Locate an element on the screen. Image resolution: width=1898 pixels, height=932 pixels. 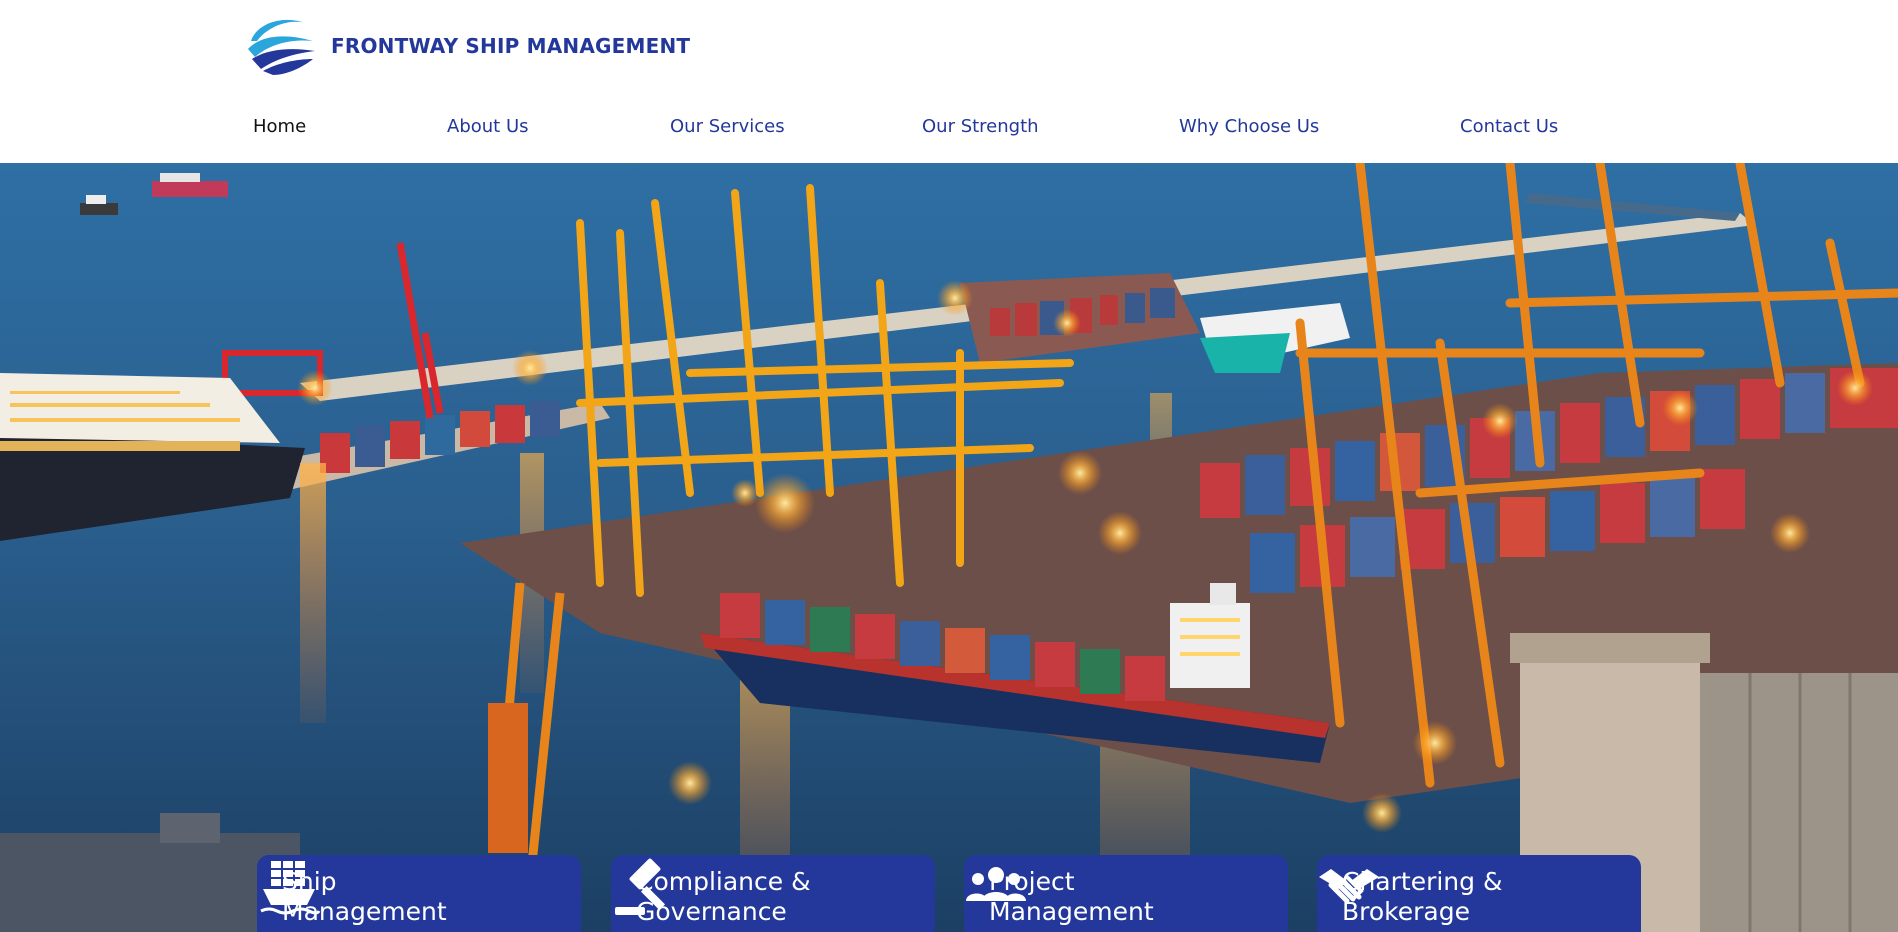
nav-contact-us: Contact Us is located at coordinates (1509, 126).